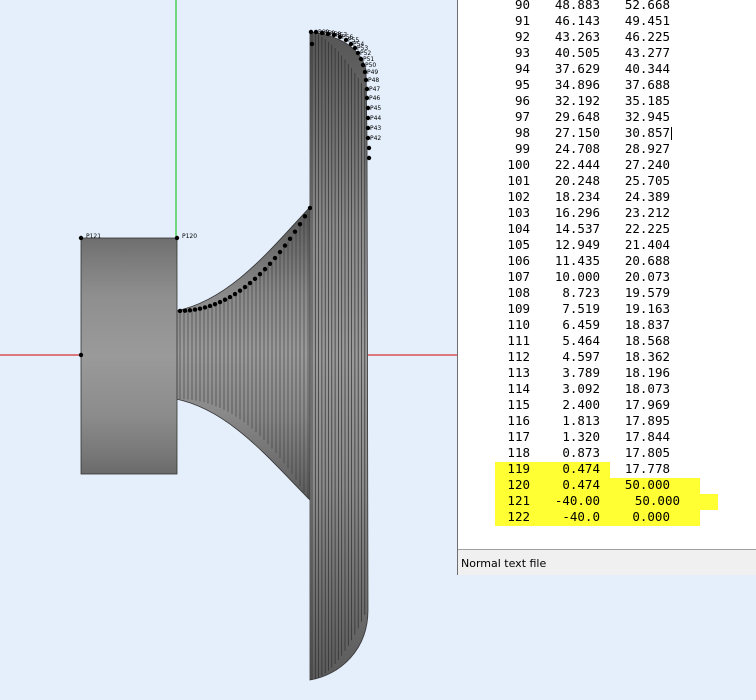 The width and height of the screenshot is (756, 700). Describe the element at coordinates (522, 148) in the screenshot. I see `row-index: 99` at that location.